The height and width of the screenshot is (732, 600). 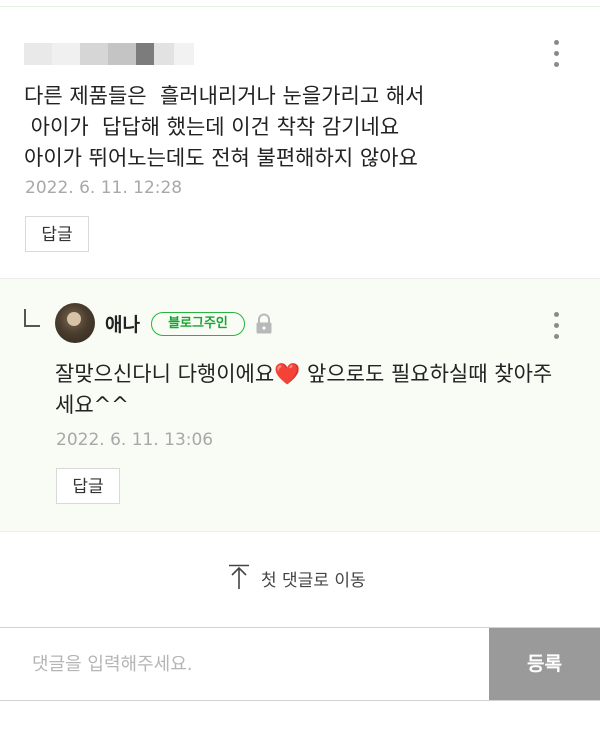 I want to click on comment-input-bar: 등록, so click(x=300, y=664).